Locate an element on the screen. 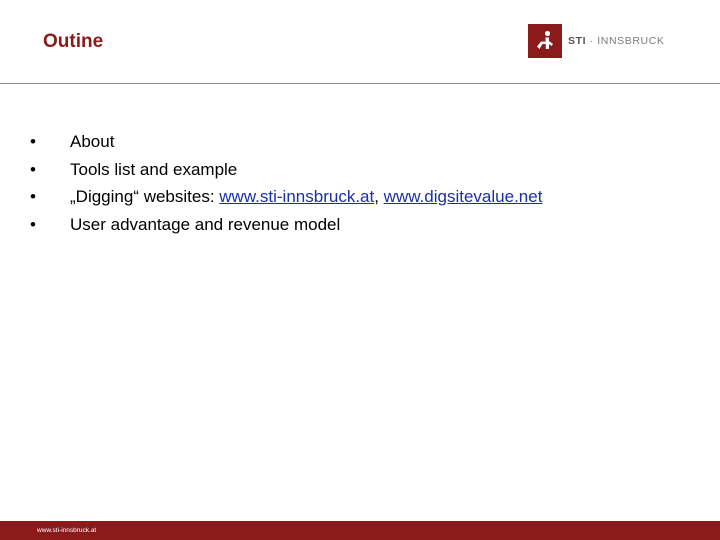  sti-logo-text: STI · INNSBRUCK is located at coordinates (616, 41).